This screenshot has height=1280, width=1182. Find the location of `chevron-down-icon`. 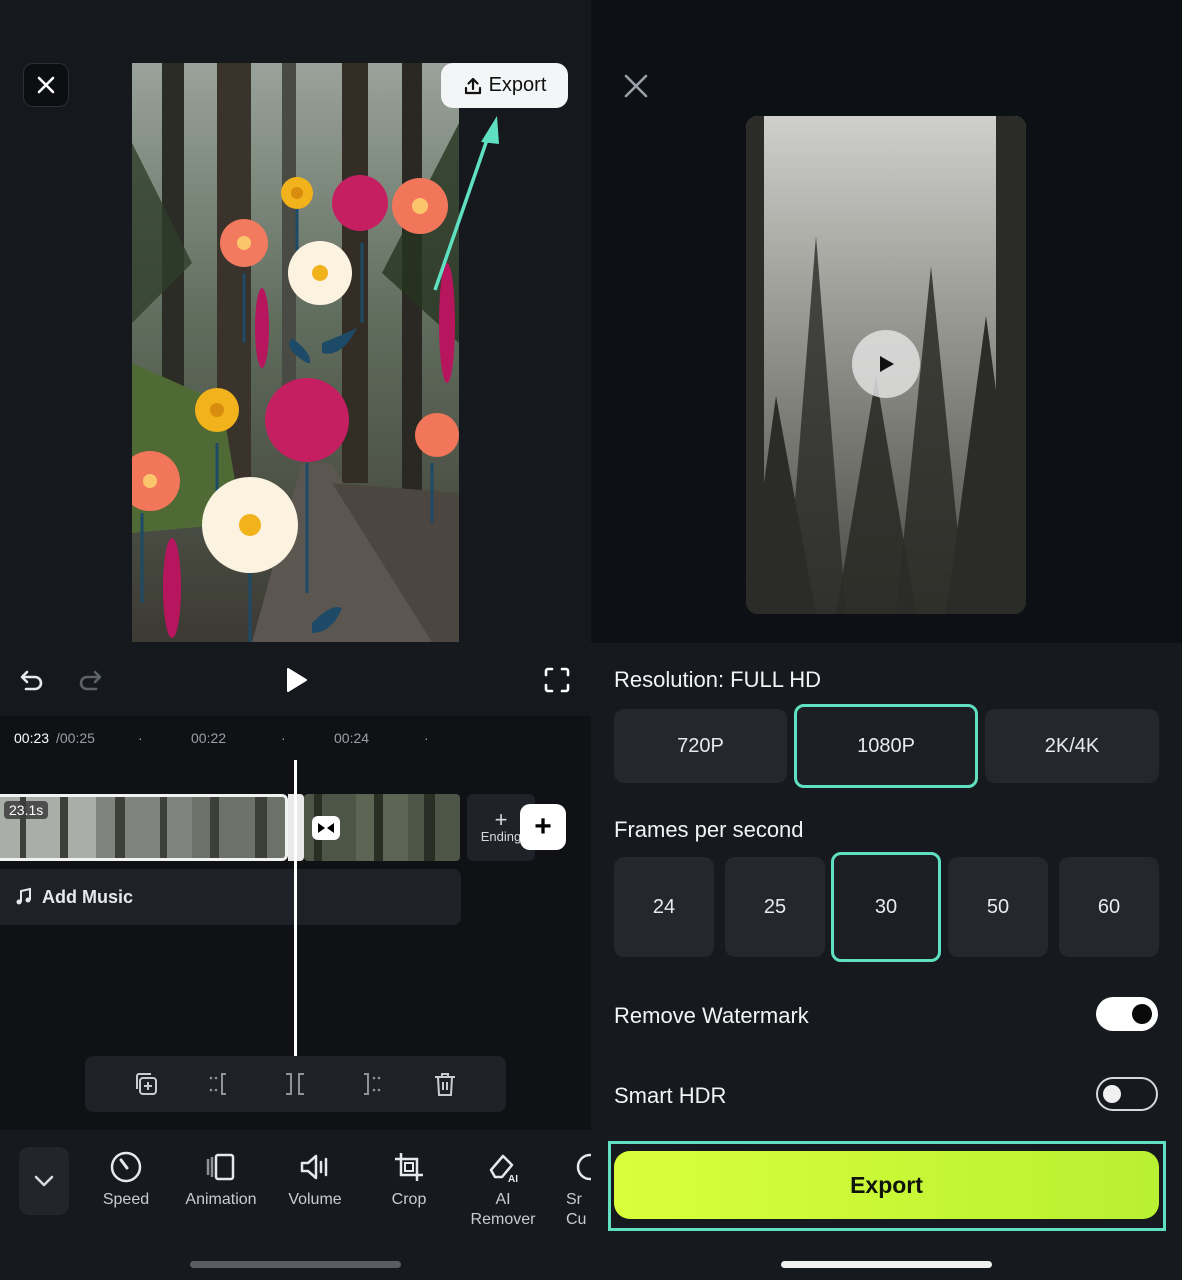

chevron-down-icon is located at coordinates (44, 1181).